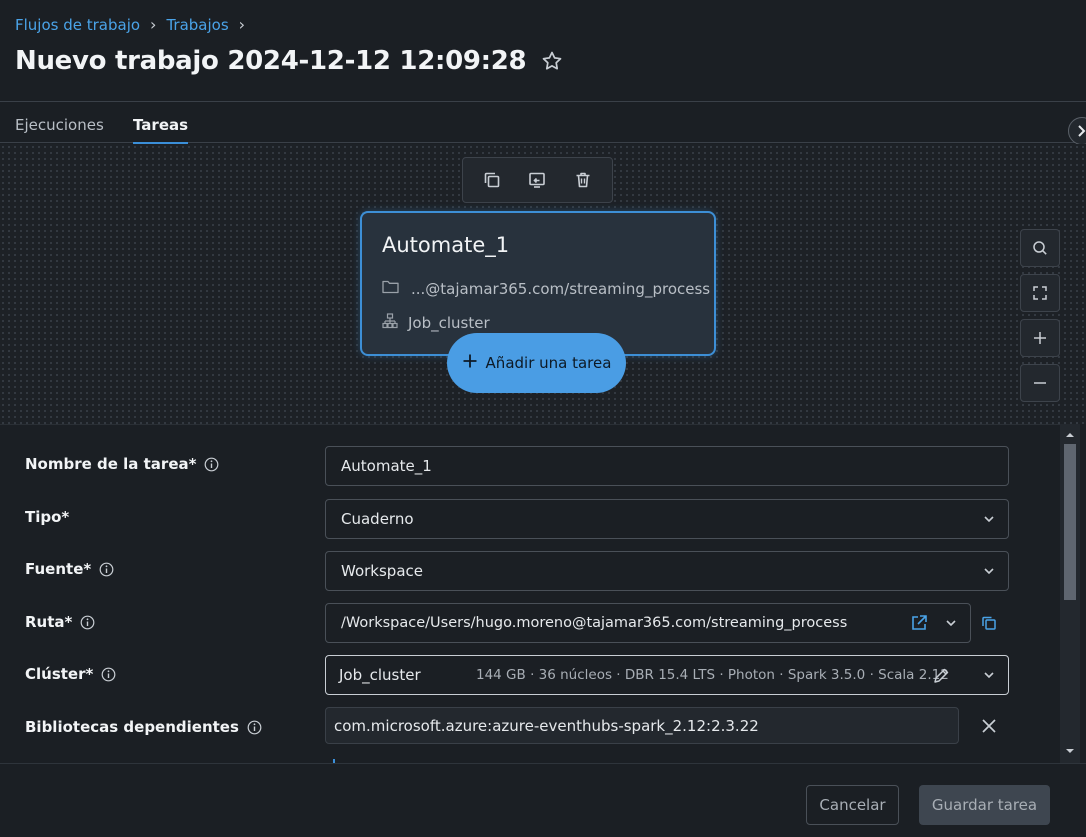  I want to click on node-path: ...@tajamar365.com/streaming_process, so click(561, 288).